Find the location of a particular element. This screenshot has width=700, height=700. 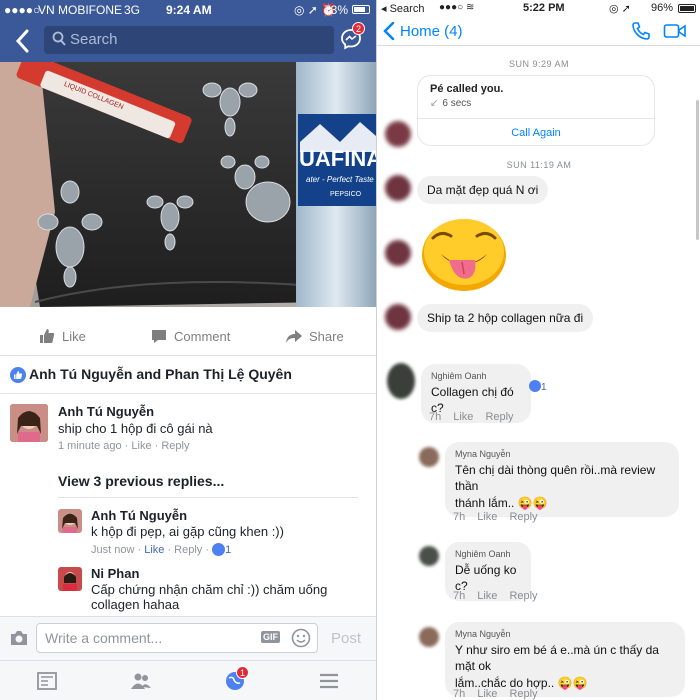

missed-call-card: Pé called you. ↙ 6 secs Call Again is located at coordinates (536, 110).